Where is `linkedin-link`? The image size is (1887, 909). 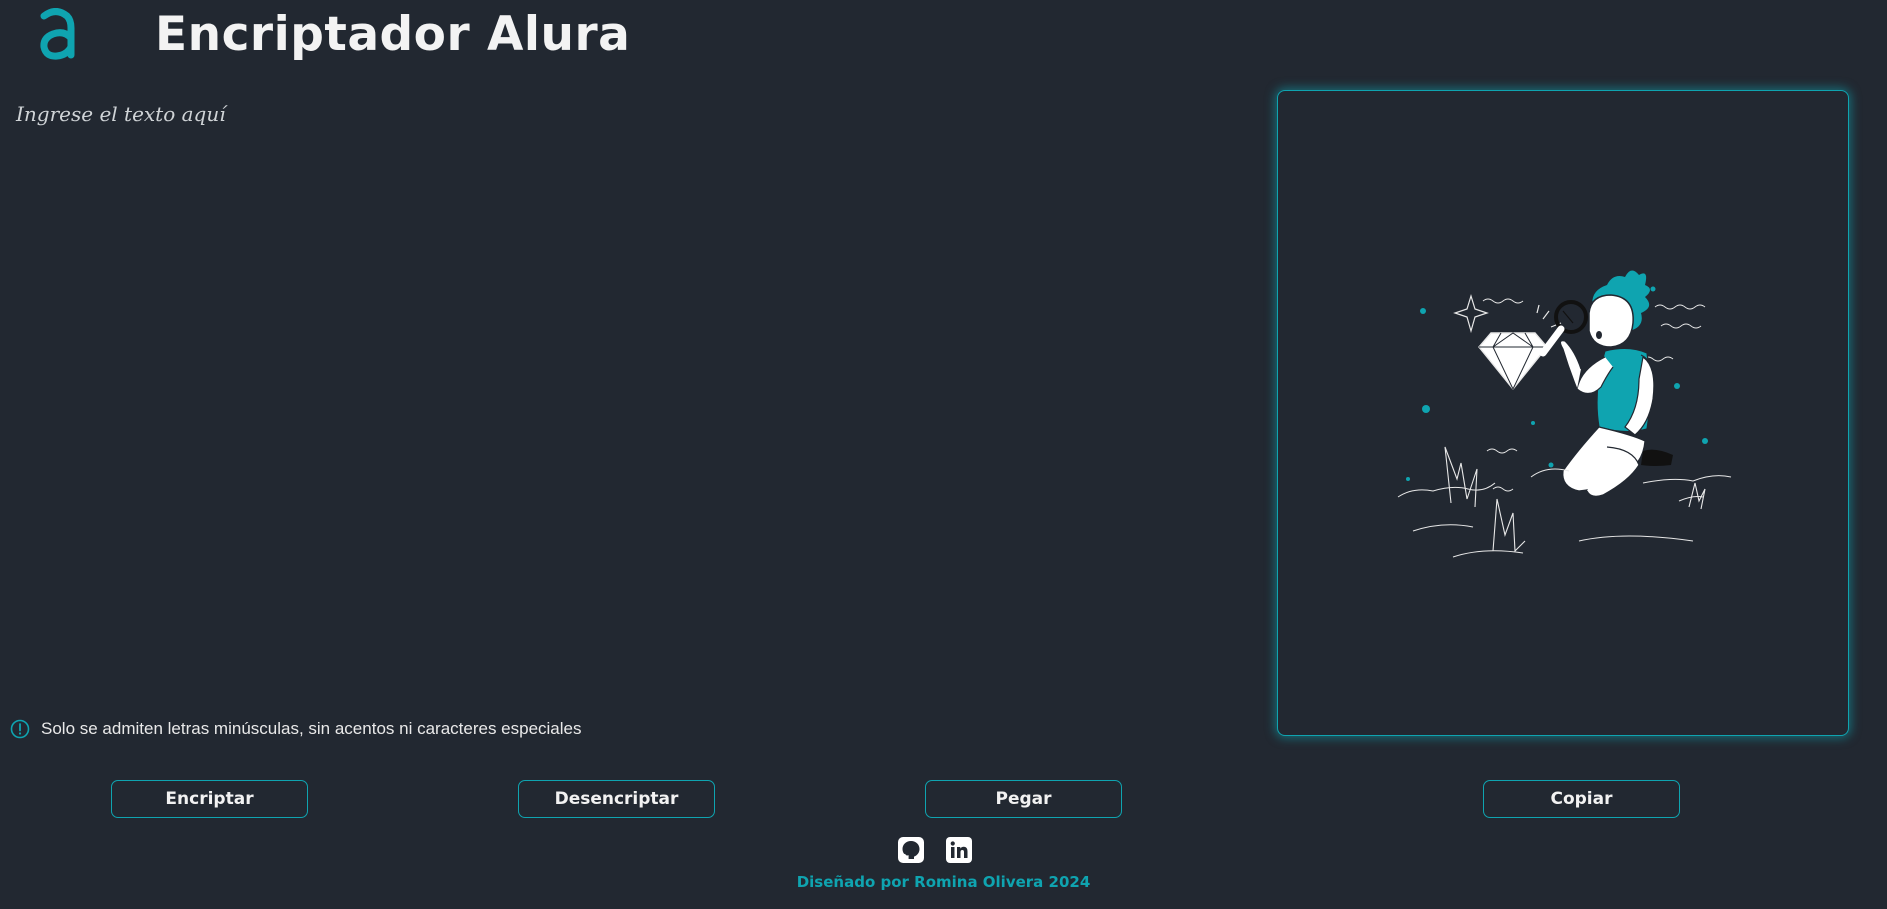 linkedin-link is located at coordinates (959, 850).